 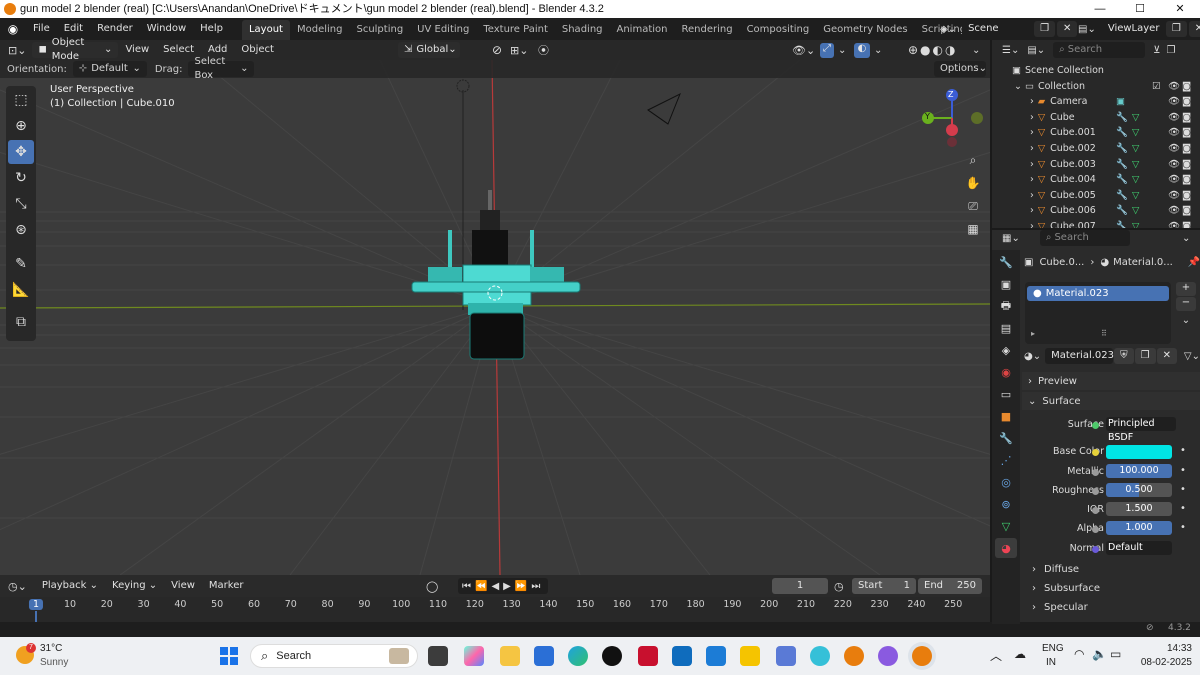 What do you see at coordinates (682, 656) in the screenshot?
I see `outlook-icon` at bounding box center [682, 656].